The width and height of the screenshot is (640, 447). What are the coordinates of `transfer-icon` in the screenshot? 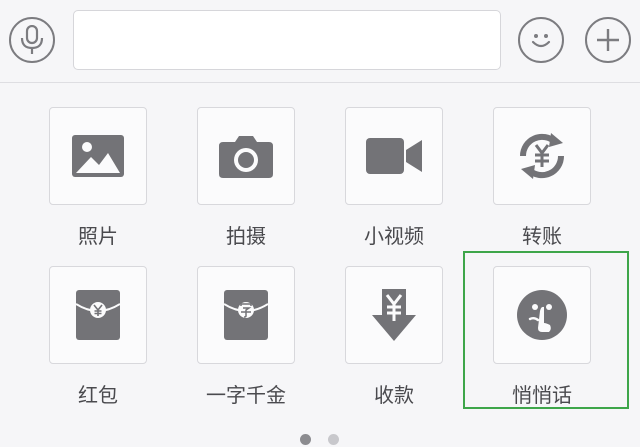 It's located at (542, 156).